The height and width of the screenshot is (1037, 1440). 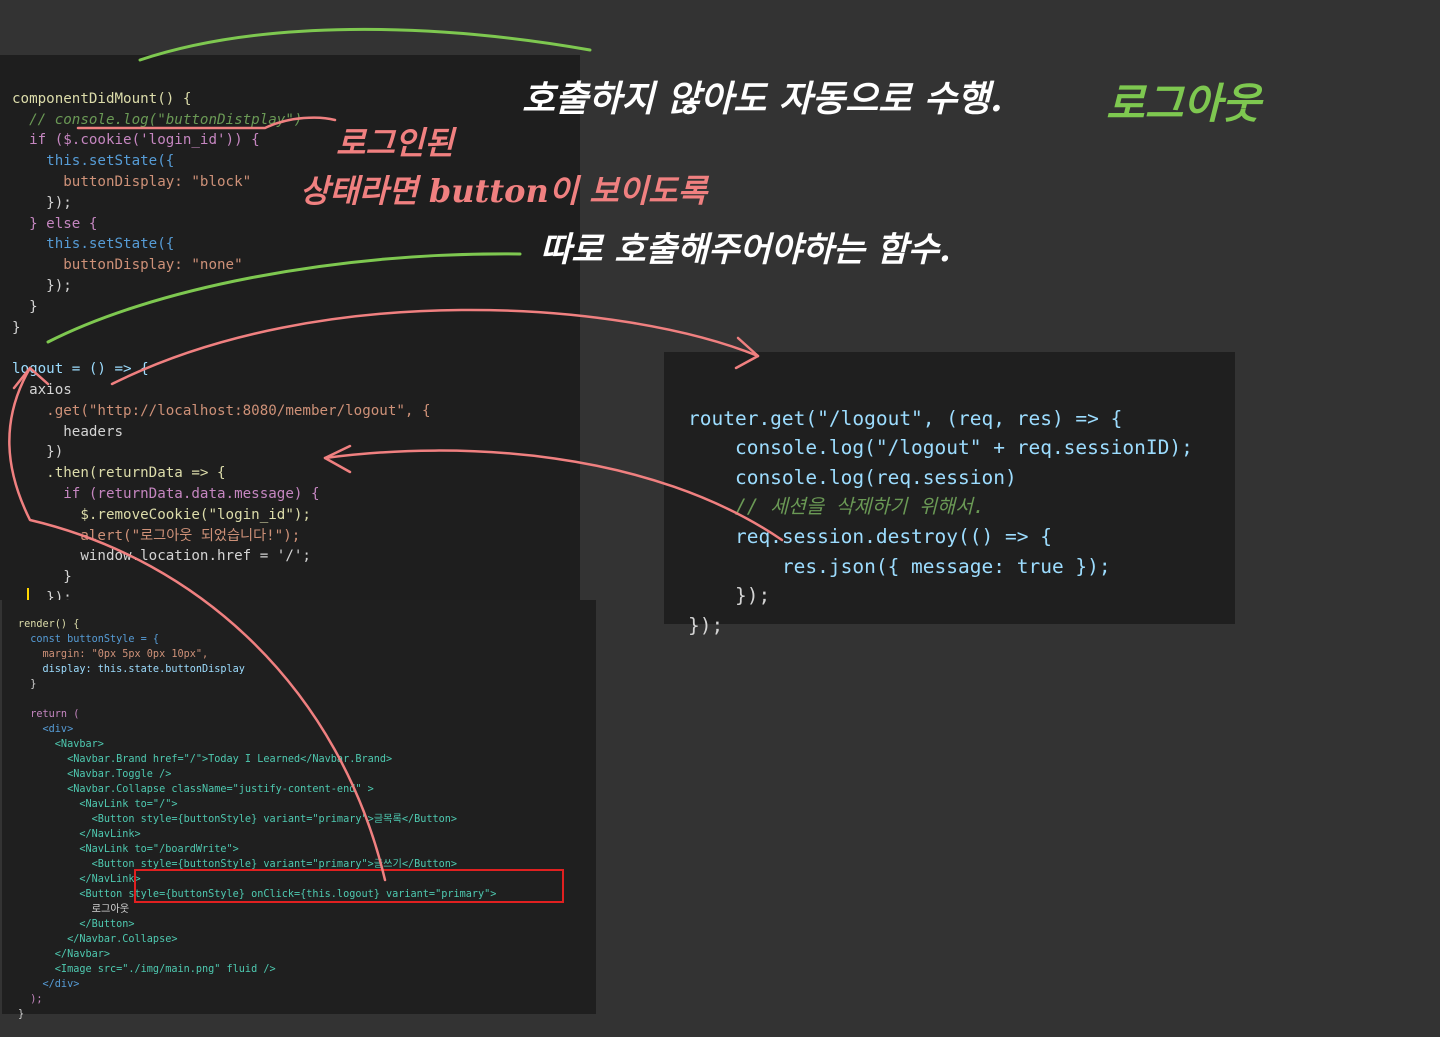 I want to click on code-line: res.json({ message: true });, so click(x=899, y=566).